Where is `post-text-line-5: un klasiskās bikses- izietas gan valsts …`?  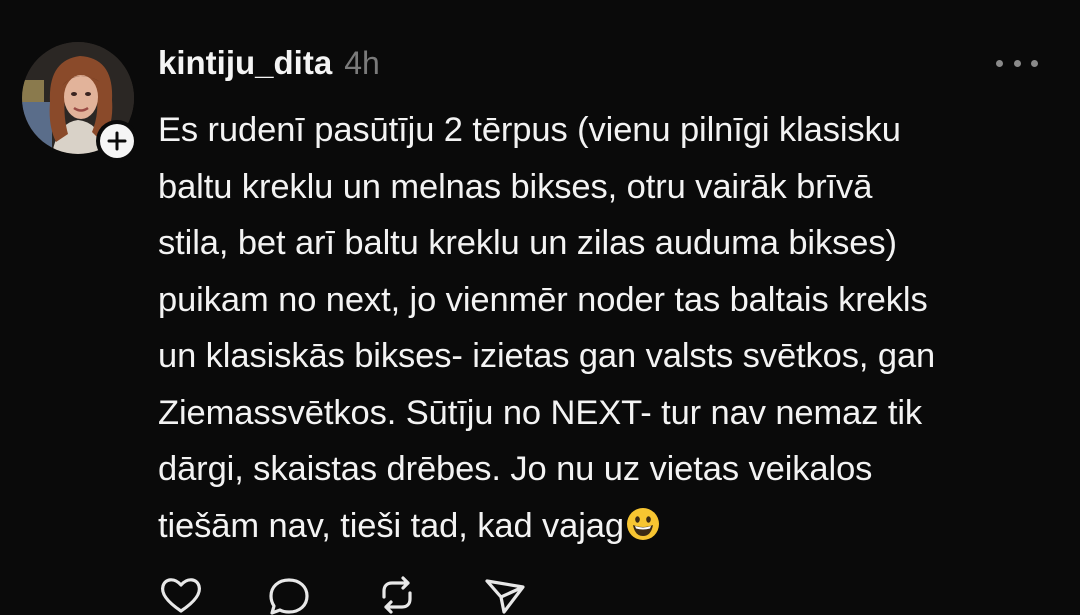
post-text-line-5: un klasiskās bikses- izietas gan valsts … is located at coordinates (547, 356).